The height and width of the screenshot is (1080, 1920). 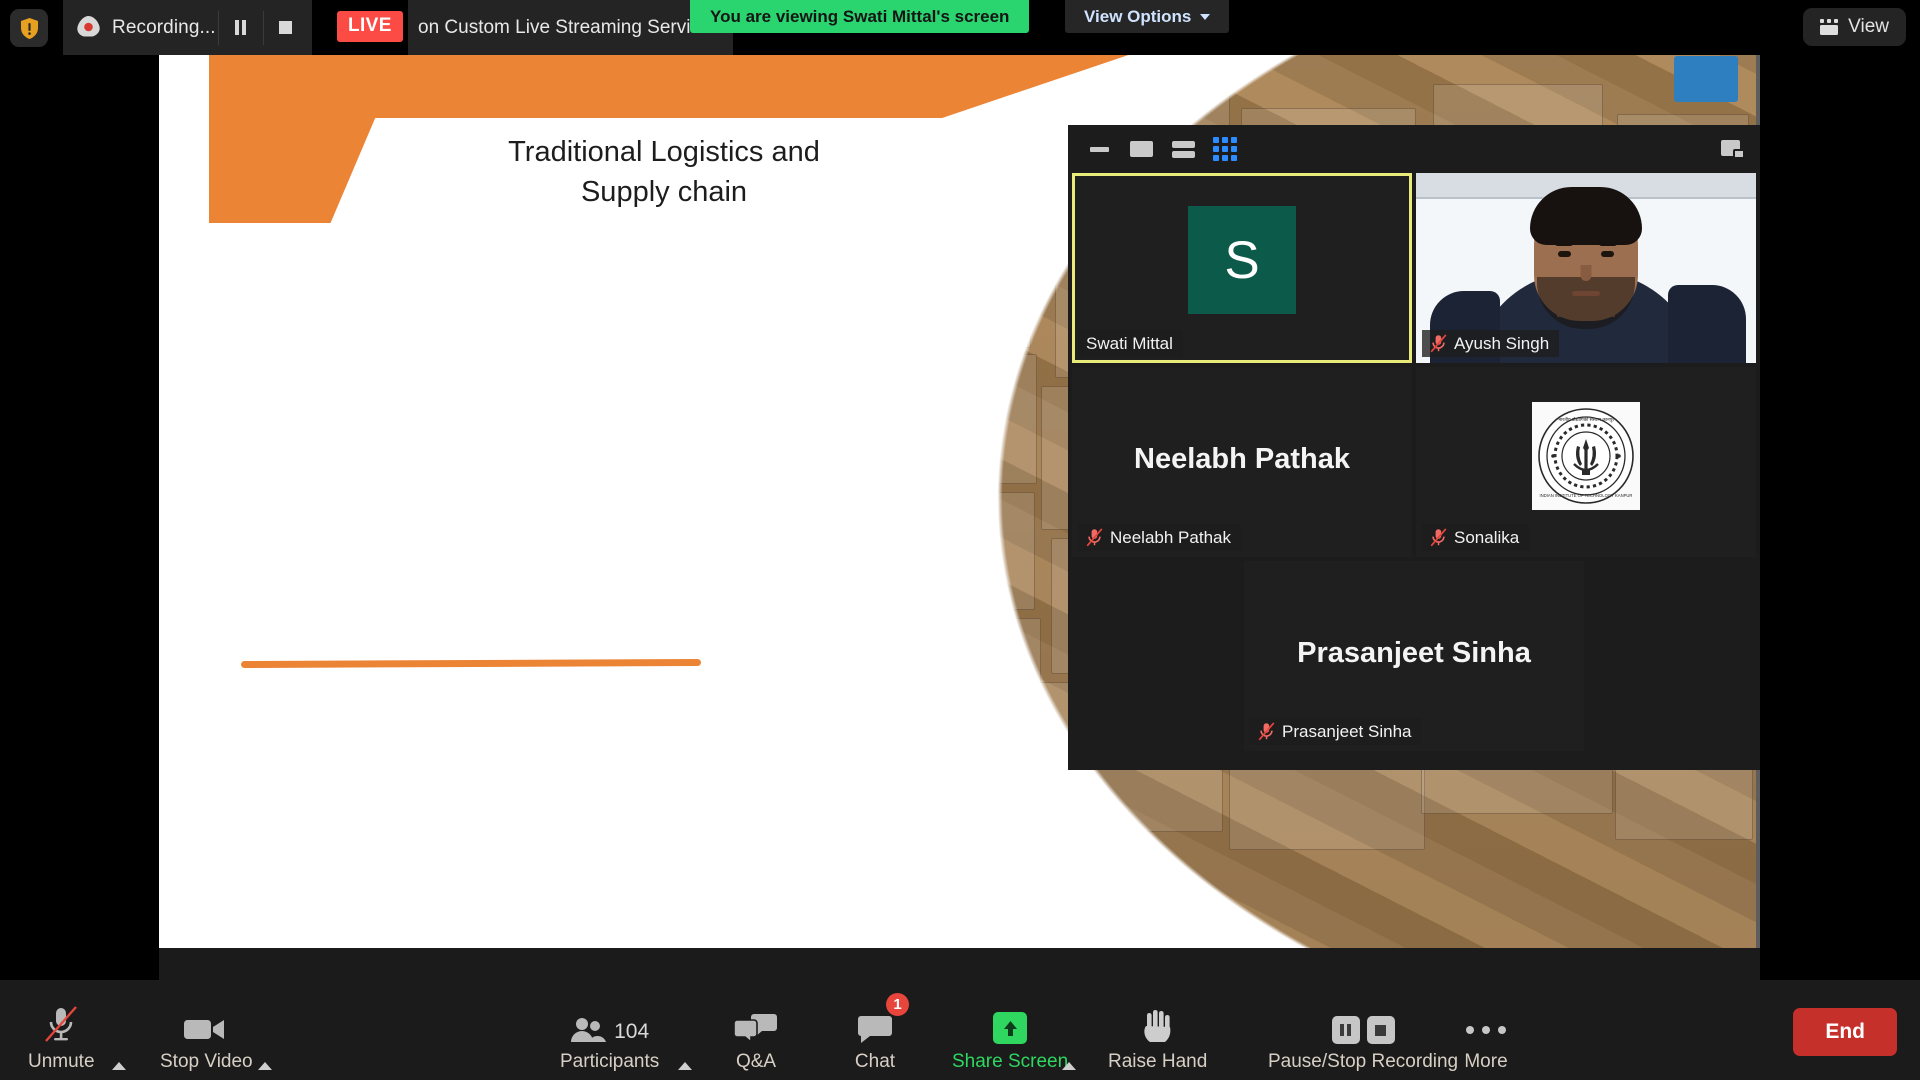 I want to click on stacked-panes-icon, so click(x=1183, y=149).